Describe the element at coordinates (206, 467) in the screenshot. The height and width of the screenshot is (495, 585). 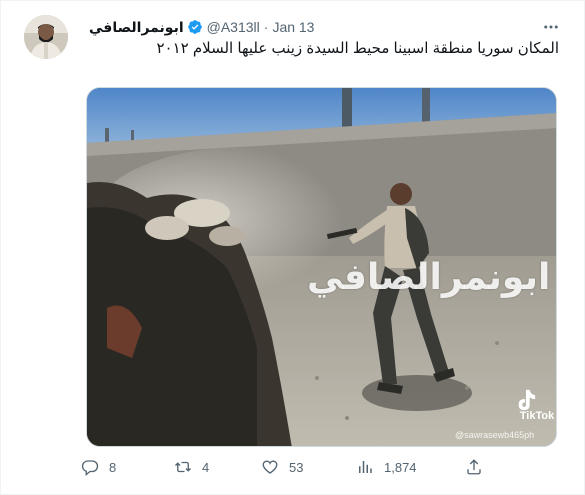
I see `retweet-count: 4` at that location.